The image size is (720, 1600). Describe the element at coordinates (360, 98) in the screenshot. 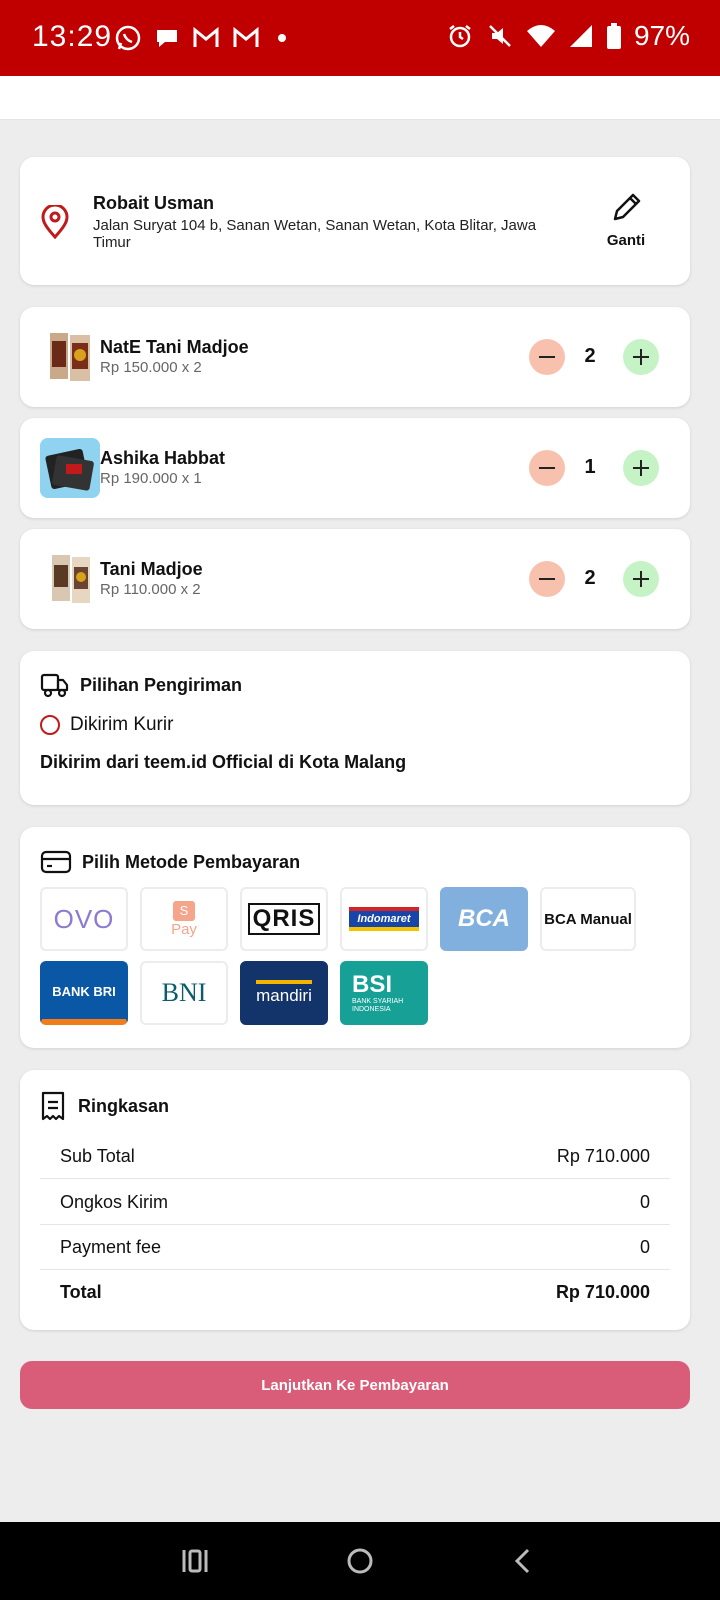

I see `app-bar` at that location.